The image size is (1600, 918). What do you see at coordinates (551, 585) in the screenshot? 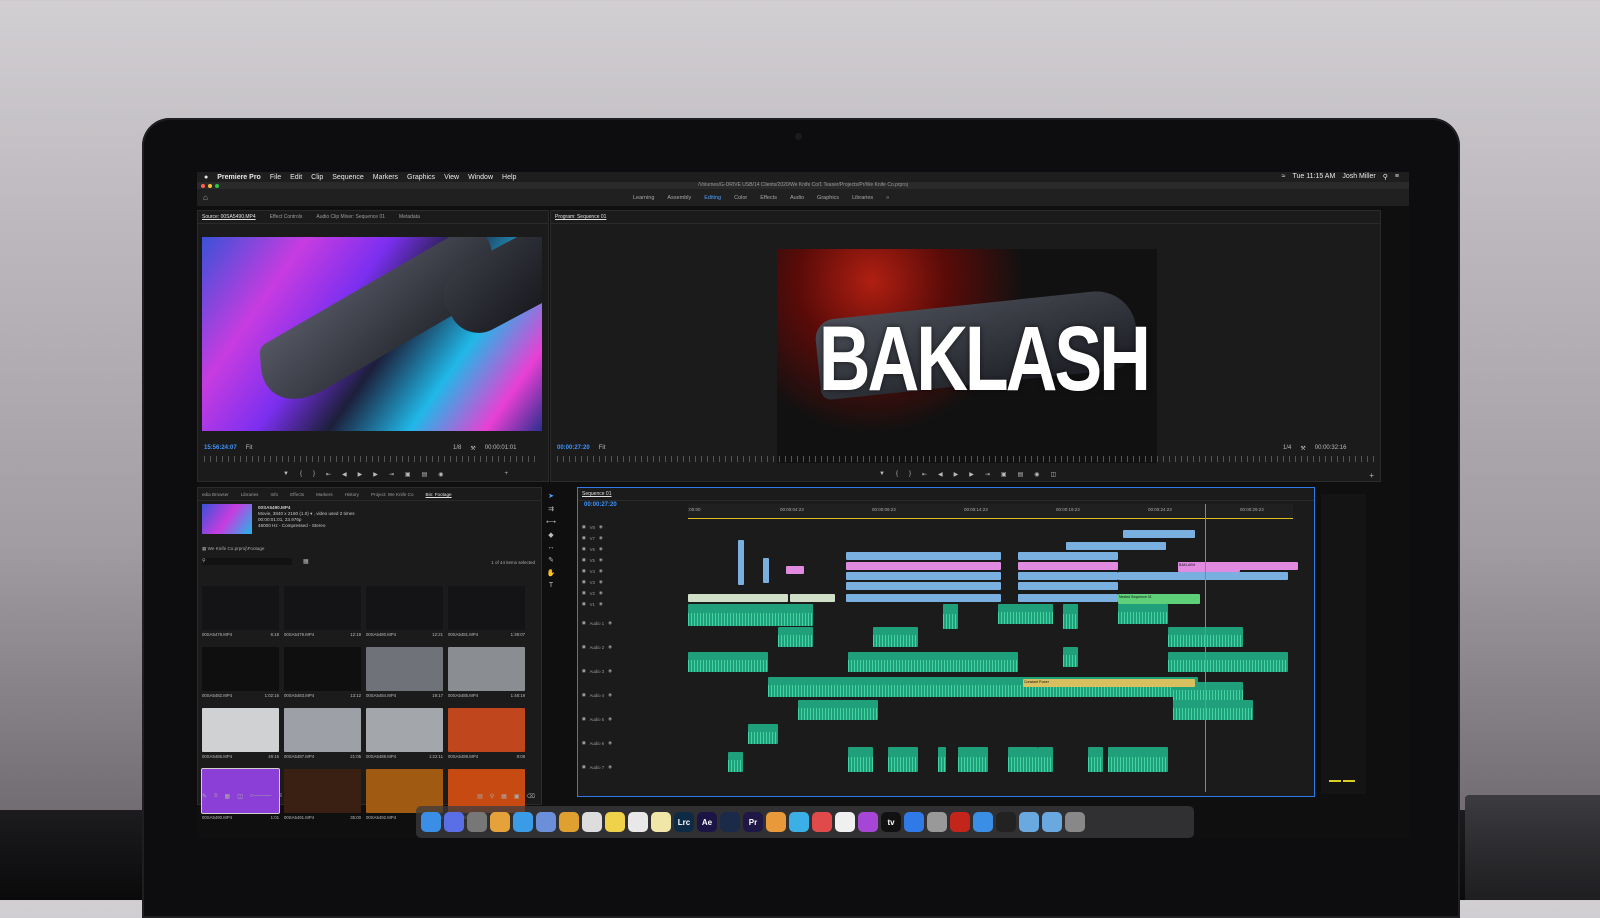
I see `type-tool-icon: T` at bounding box center [551, 585].